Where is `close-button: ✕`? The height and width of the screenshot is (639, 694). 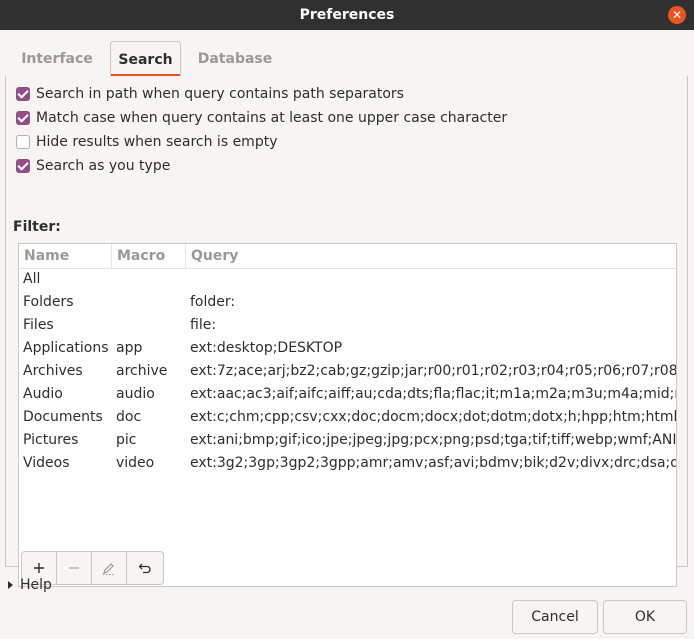 close-button: ✕ is located at coordinates (677, 15).